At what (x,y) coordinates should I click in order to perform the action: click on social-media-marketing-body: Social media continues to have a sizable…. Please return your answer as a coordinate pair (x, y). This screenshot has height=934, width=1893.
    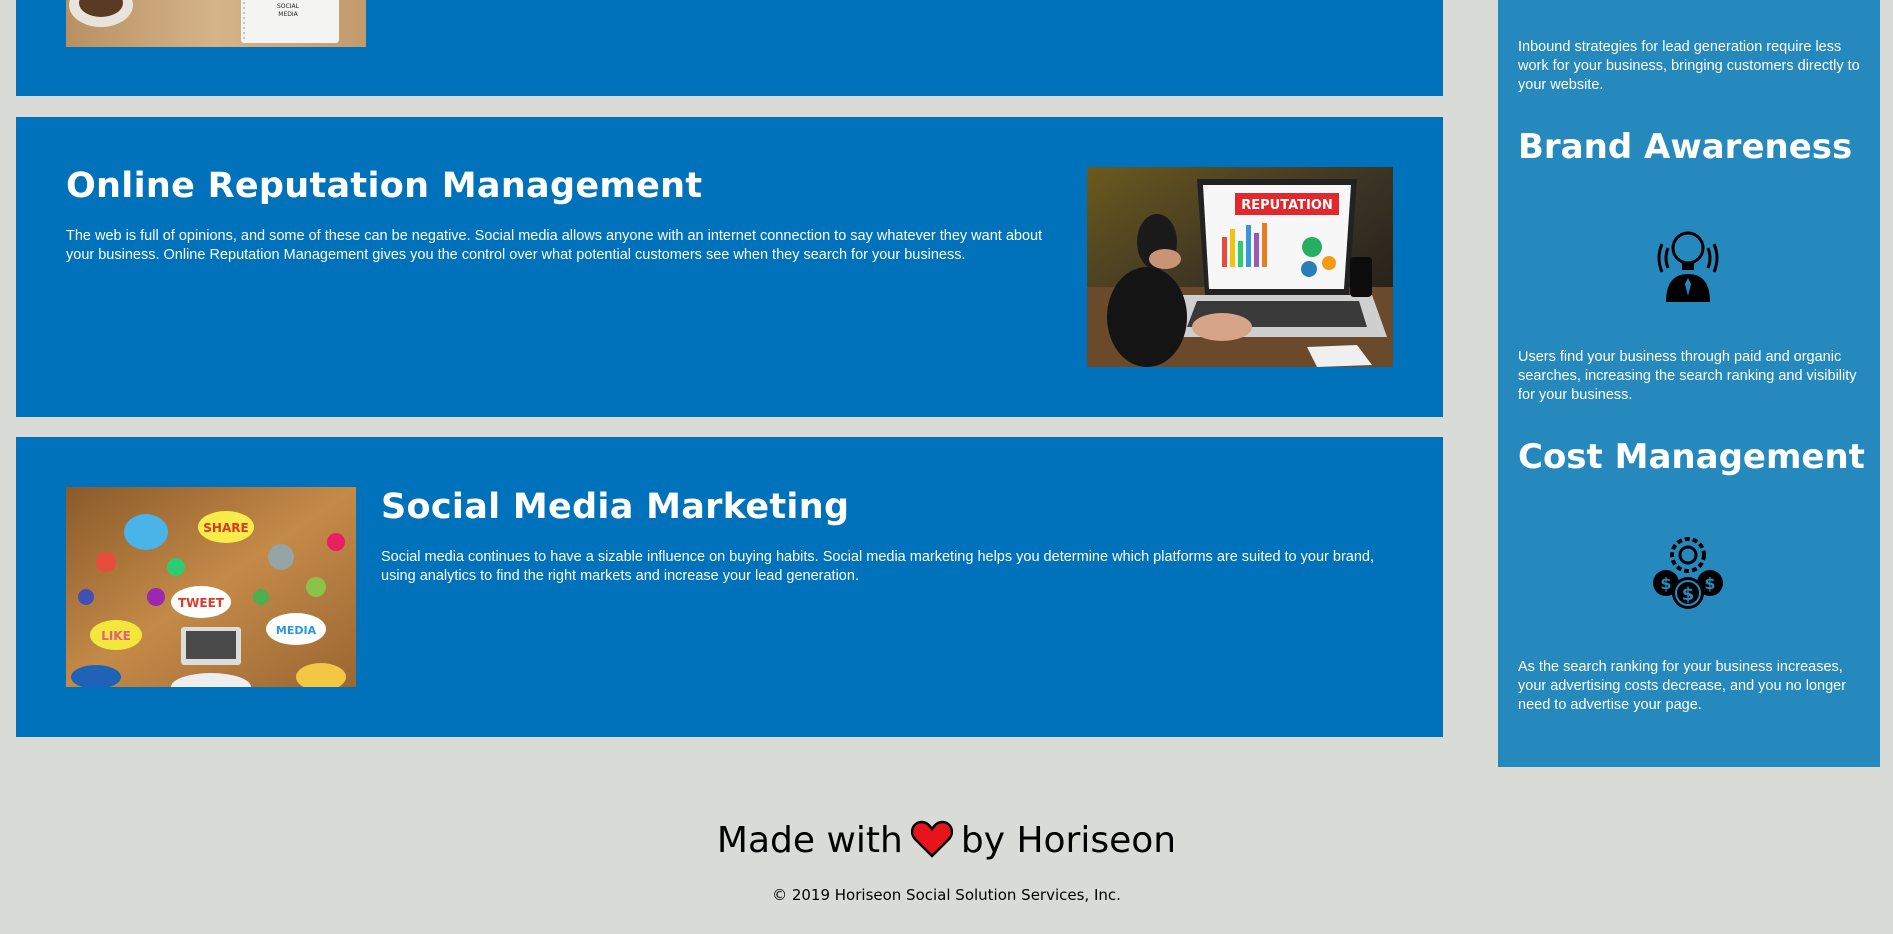
    Looking at the image, I should click on (878, 566).